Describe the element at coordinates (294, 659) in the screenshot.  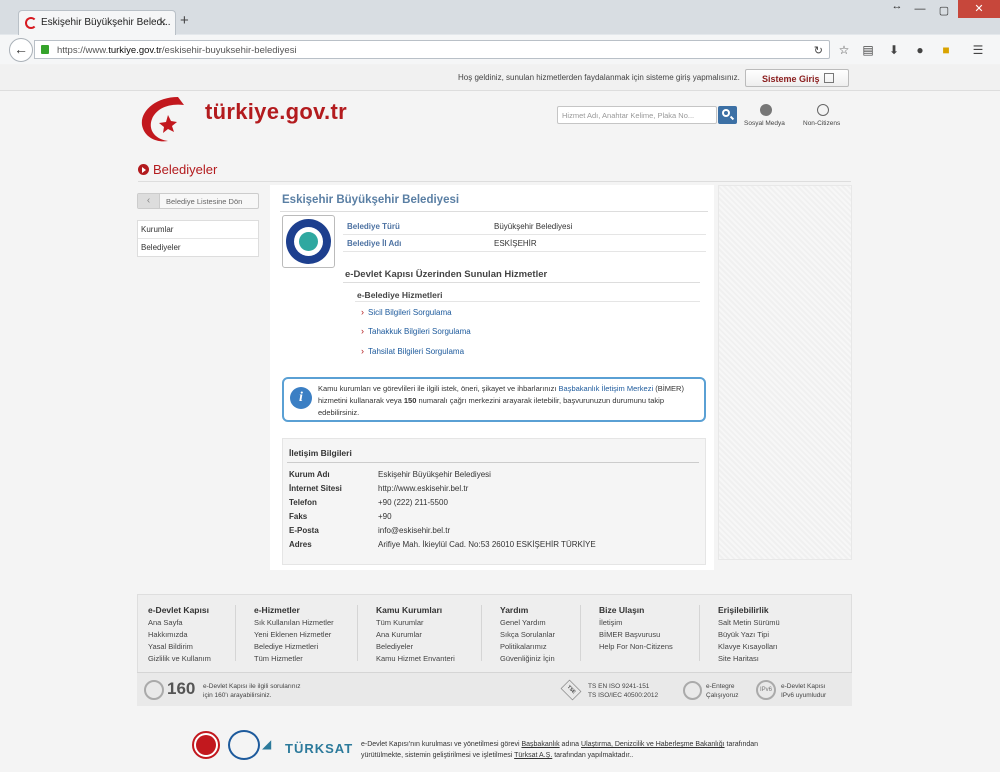
I see `footer-link: Tüm Hizmetler` at that location.